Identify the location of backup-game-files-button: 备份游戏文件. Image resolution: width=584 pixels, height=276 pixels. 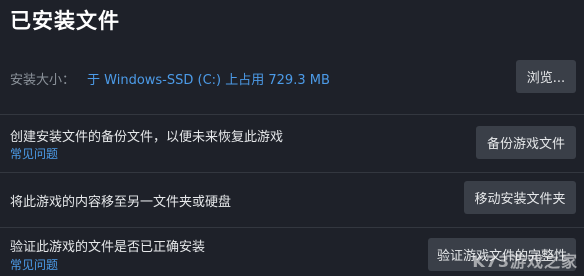
(526, 142).